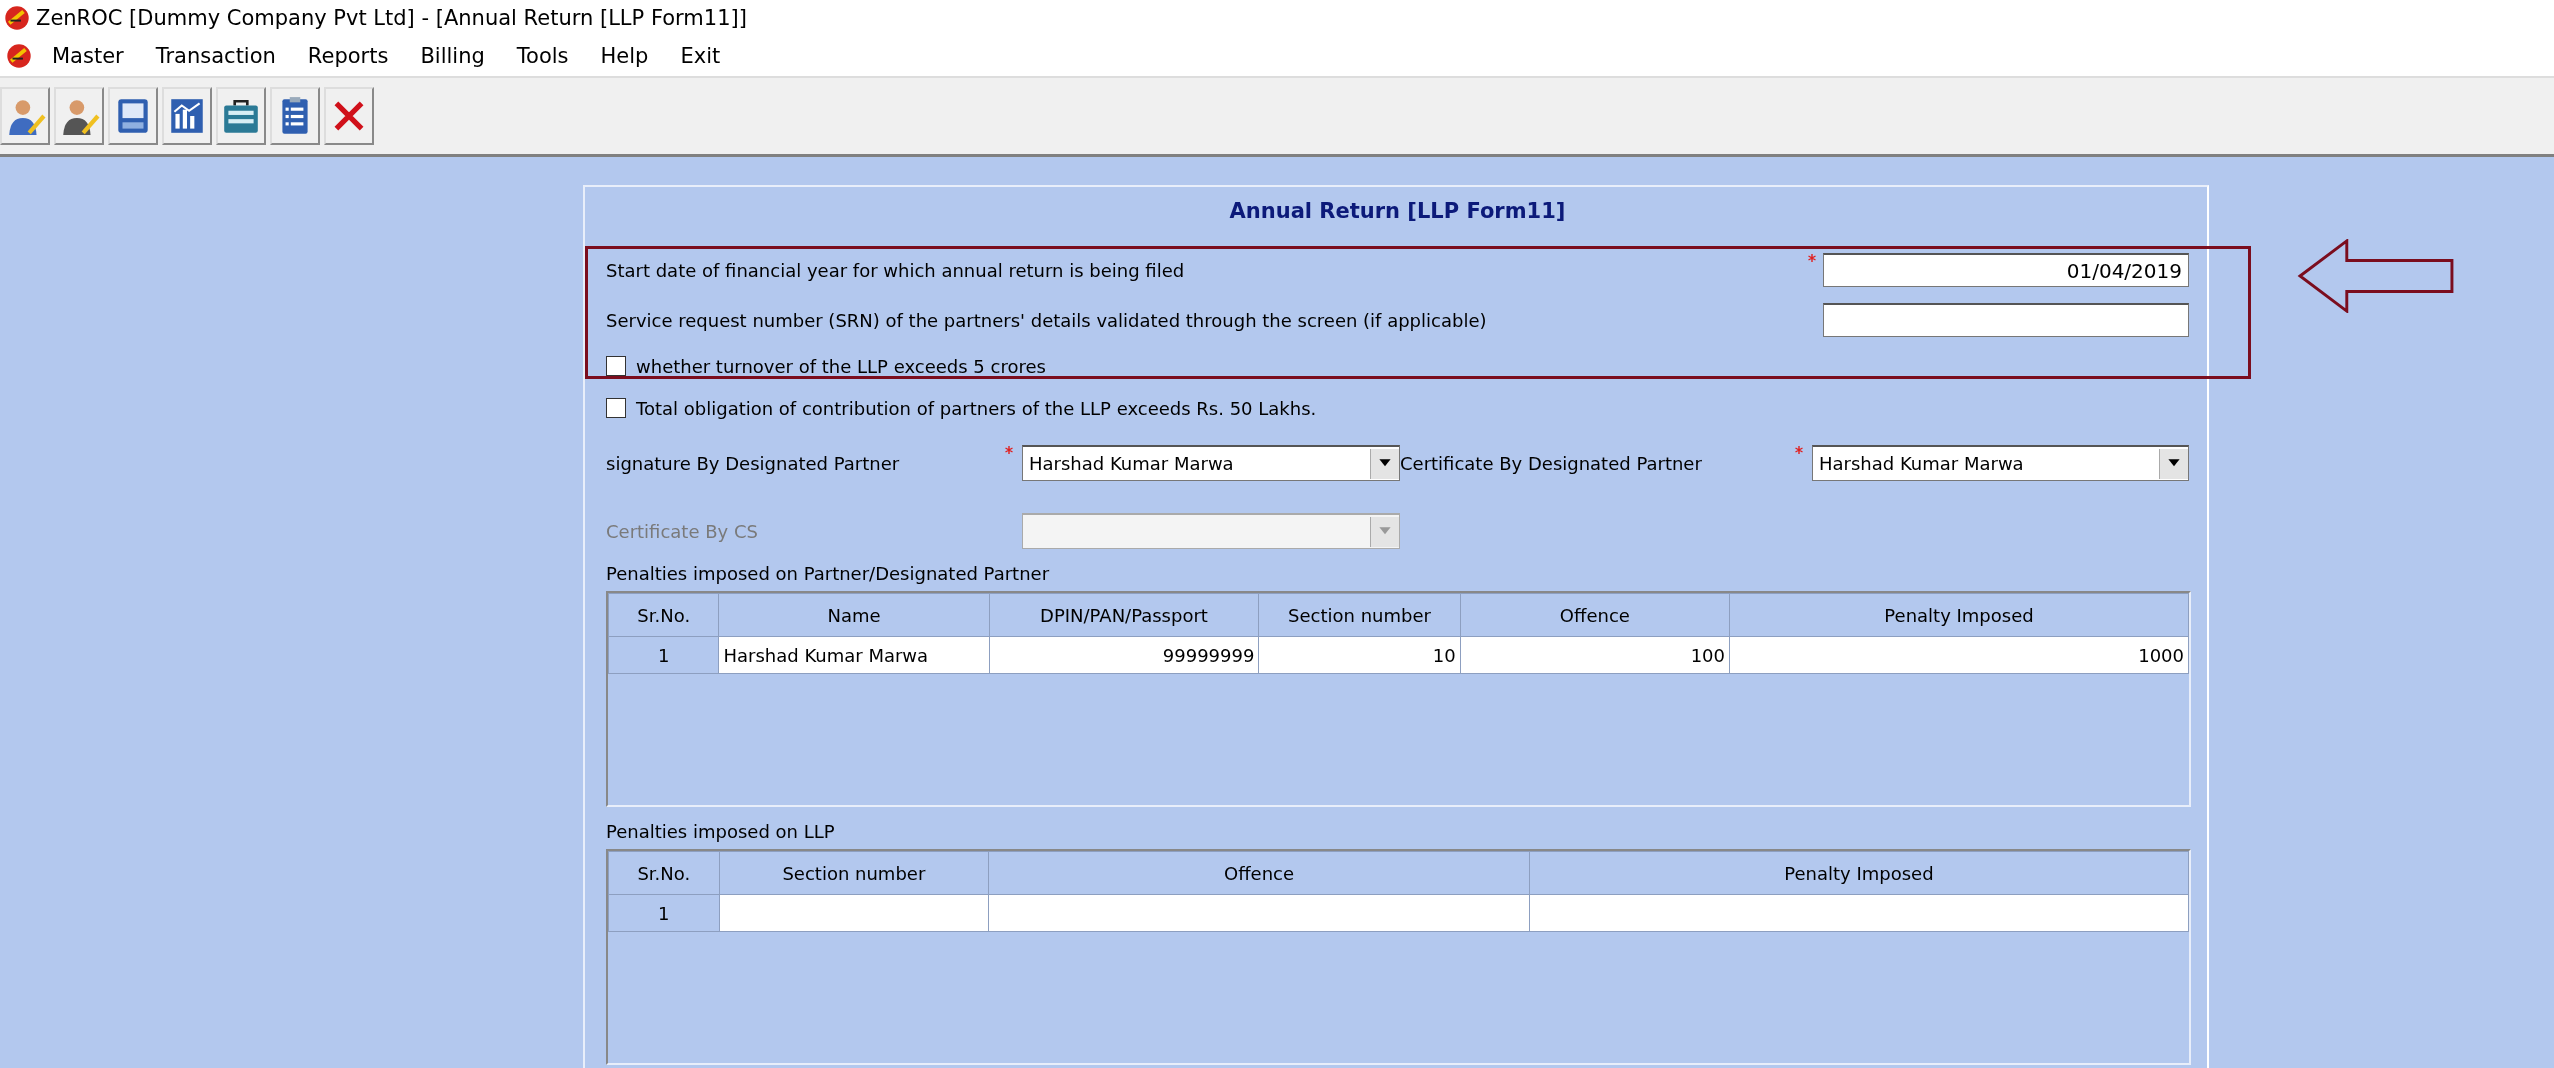  What do you see at coordinates (542, 56) in the screenshot?
I see `menu-item: Tools` at bounding box center [542, 56].